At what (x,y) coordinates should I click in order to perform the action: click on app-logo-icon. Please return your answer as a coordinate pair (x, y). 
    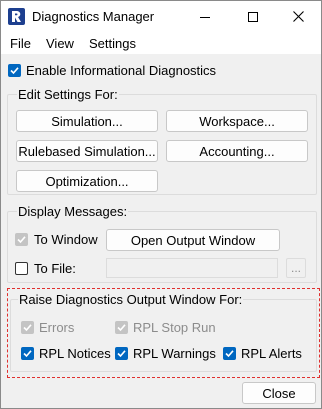
    Looking at the image, I should click on (16, 16).